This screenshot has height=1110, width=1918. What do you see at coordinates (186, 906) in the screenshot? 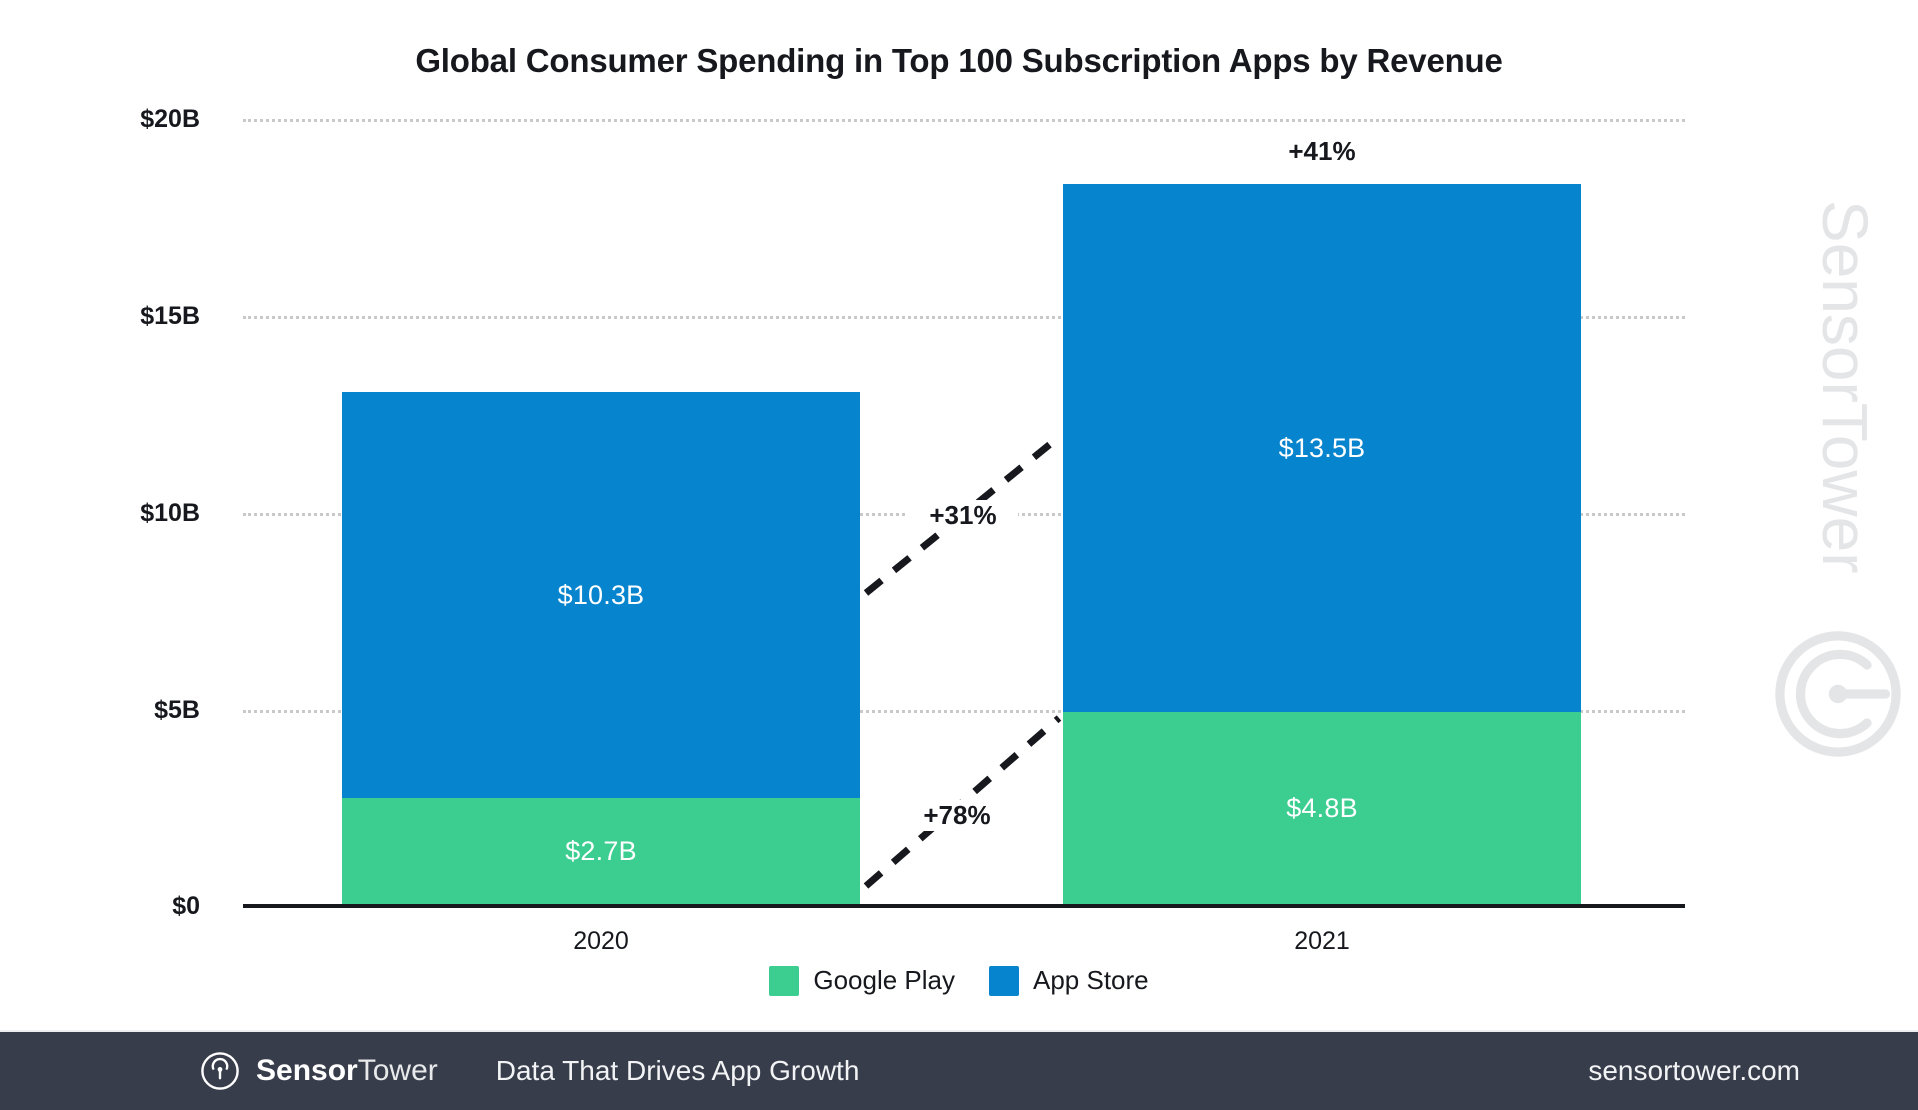
I see `y-axis-label-0: $0` at bounding box center [186, 906].